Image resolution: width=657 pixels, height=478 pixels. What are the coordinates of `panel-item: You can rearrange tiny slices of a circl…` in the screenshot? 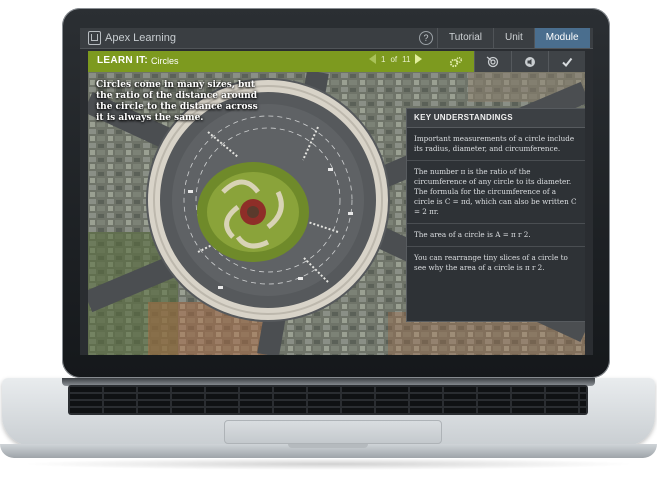 It's located at (491, 262).